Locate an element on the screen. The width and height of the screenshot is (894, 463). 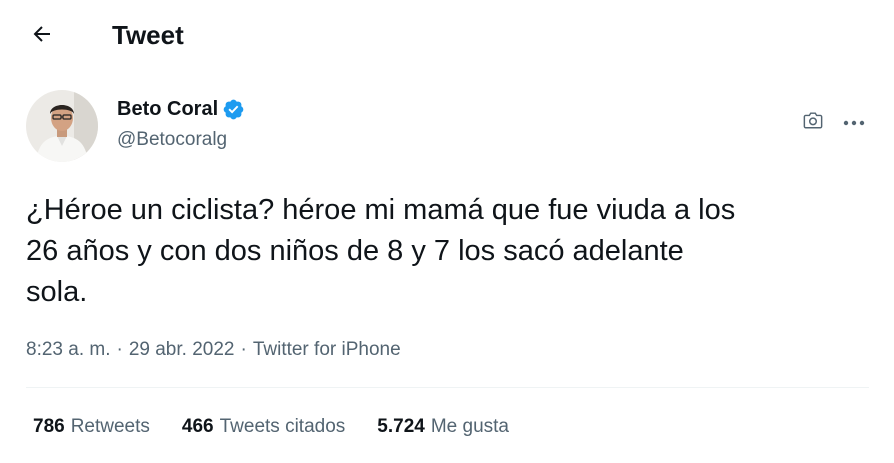
arrow-left-icon is located at coordinates (42, 36).